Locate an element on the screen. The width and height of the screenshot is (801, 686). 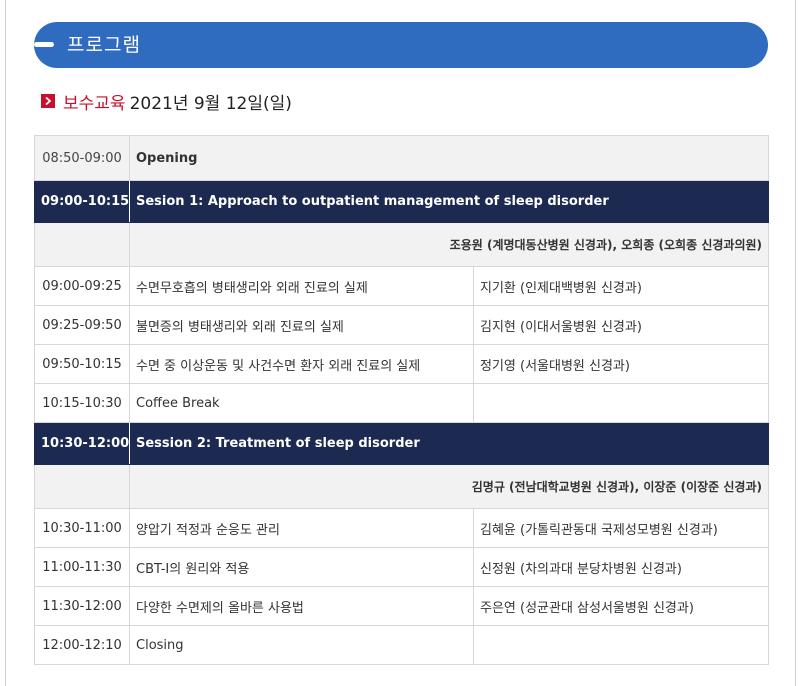
time-cell: 11:00-11:30 is located at coordinates (82, 567).